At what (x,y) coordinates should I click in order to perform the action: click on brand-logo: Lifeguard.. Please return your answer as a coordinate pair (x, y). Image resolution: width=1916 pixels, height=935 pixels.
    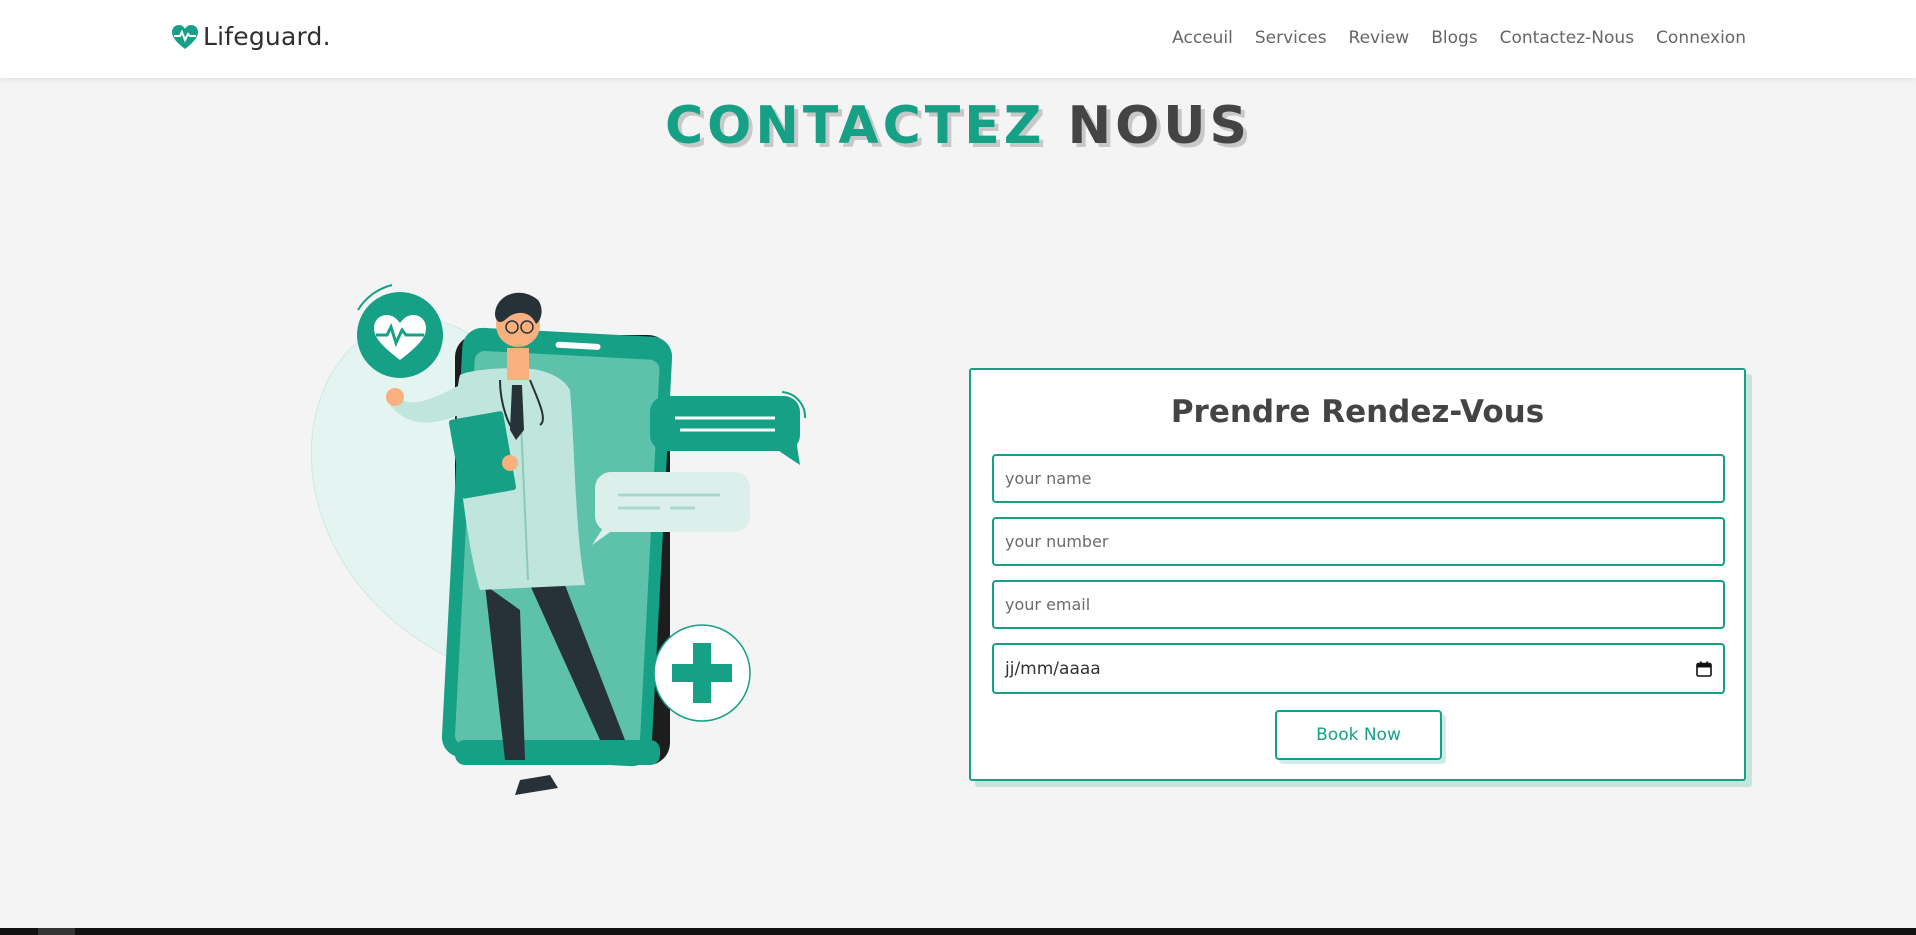
    Looking at the image, I should click on (251, 36).